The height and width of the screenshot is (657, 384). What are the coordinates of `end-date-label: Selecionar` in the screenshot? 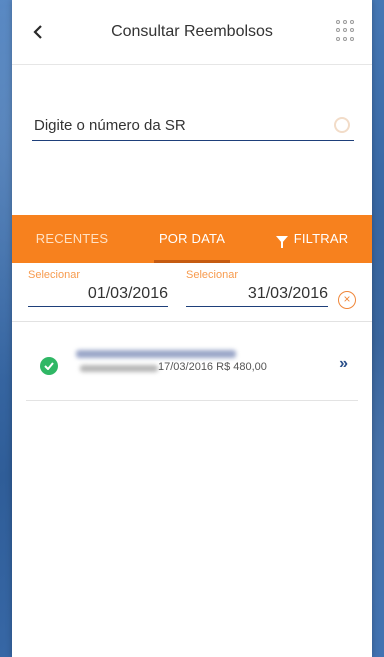 It's located at (212, 275).